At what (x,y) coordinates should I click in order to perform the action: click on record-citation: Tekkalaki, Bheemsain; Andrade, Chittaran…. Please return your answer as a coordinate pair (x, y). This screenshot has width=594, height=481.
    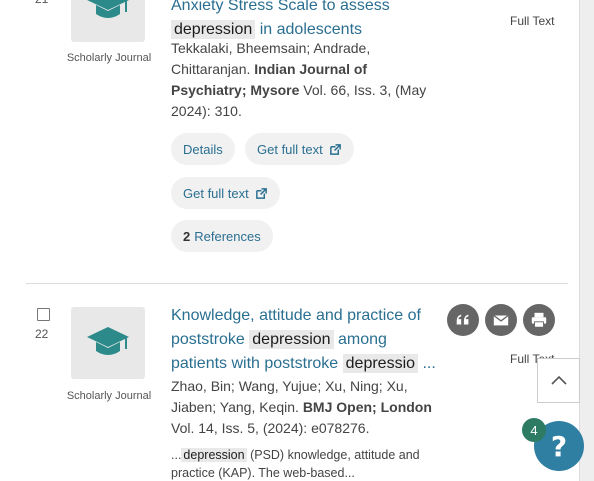
    Looking at the image, I should click on (303, 80).